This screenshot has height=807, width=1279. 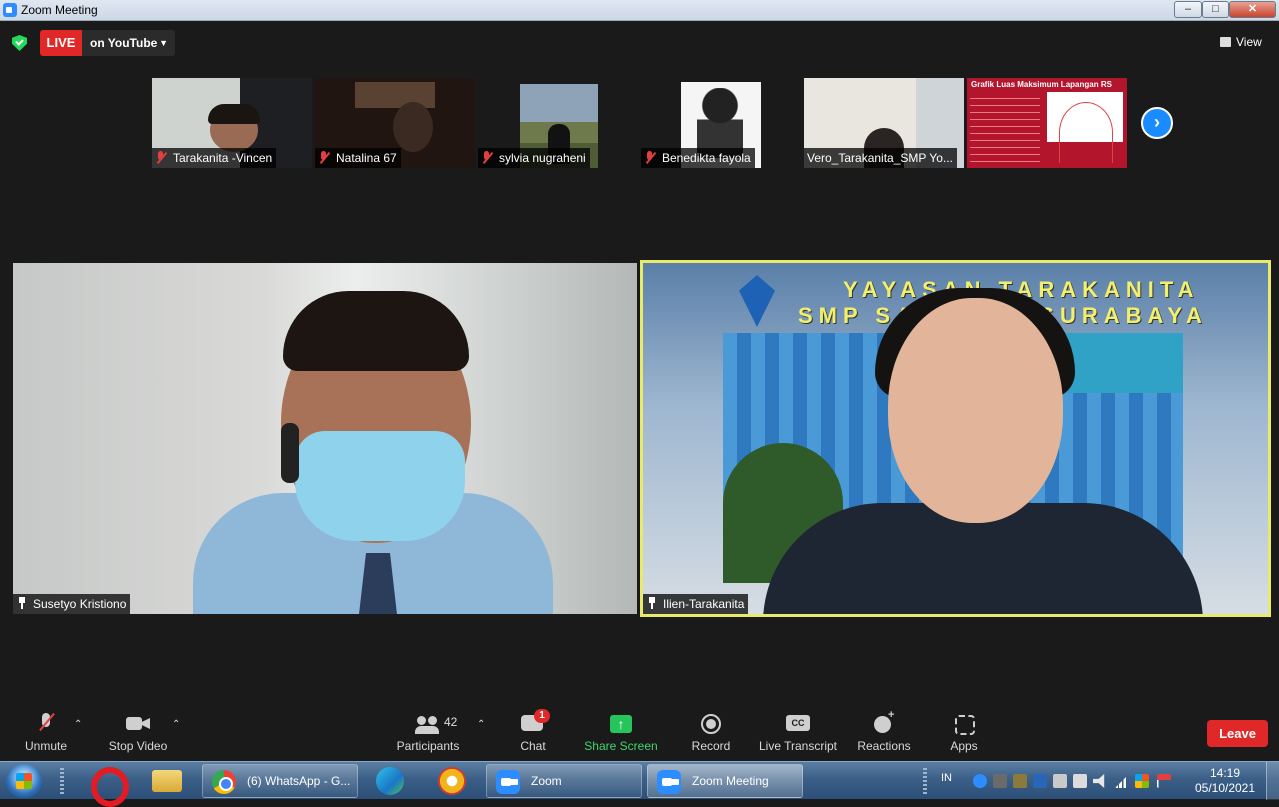 I want to click on power-plug-icon, so click(x=1080, y=781).